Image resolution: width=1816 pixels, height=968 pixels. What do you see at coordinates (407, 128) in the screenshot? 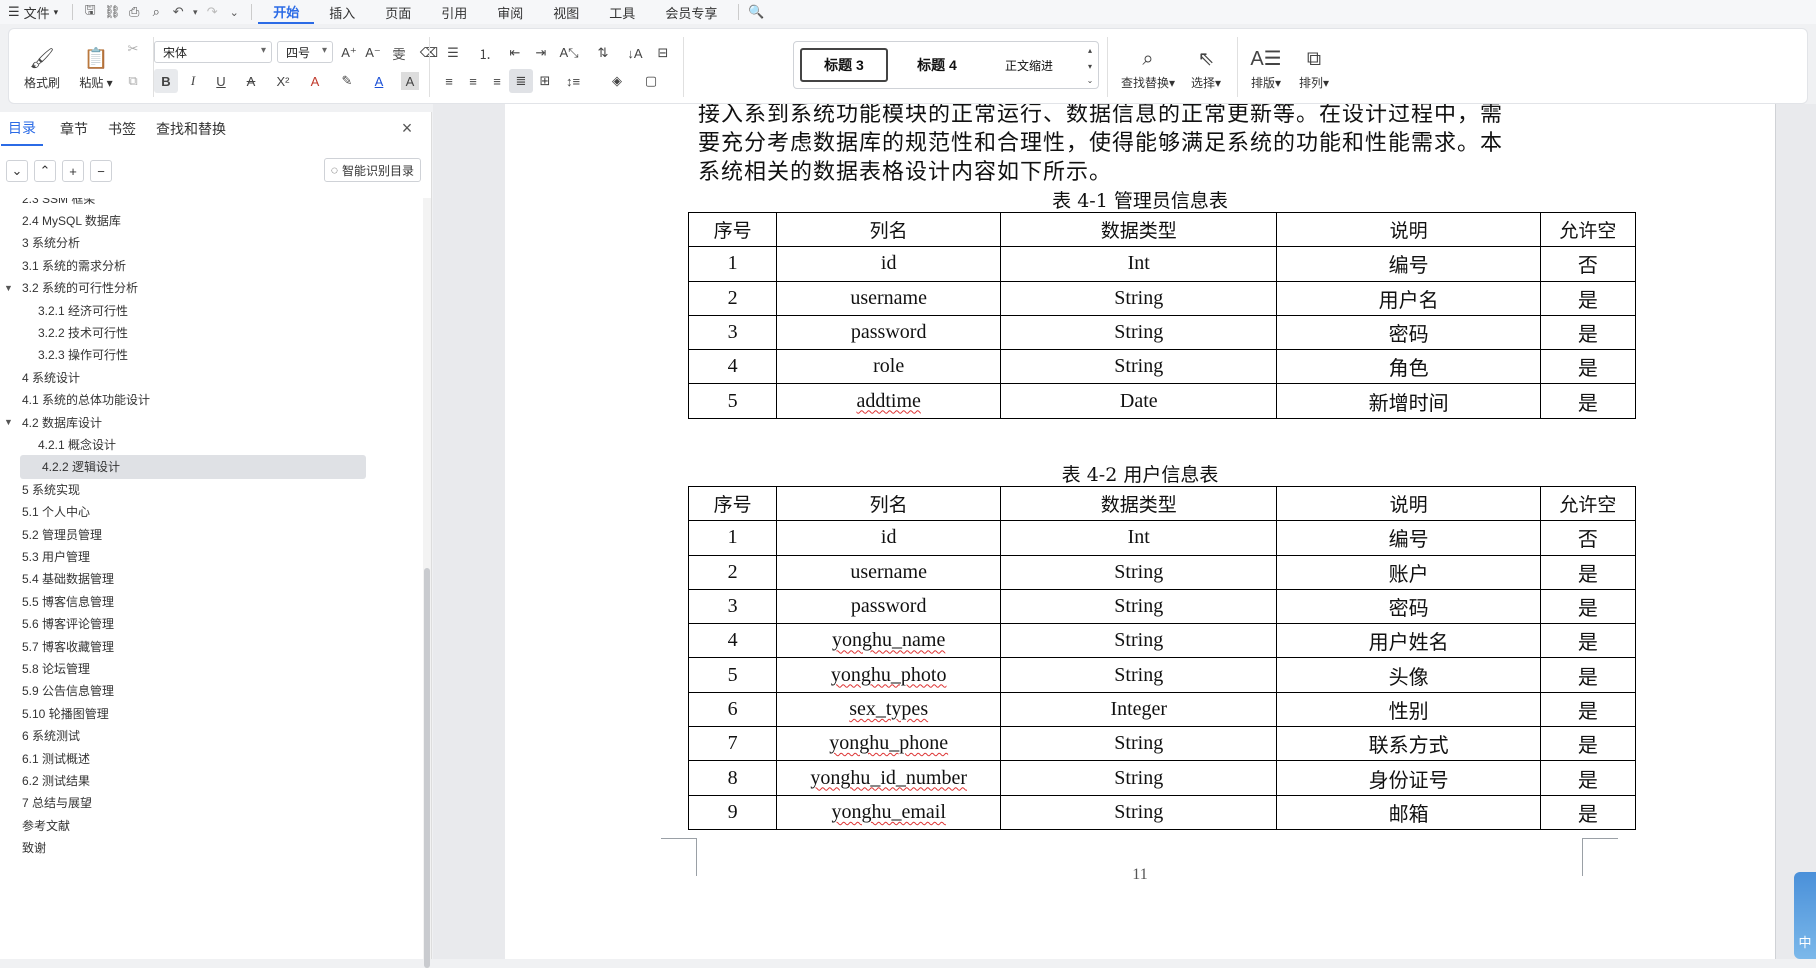
I see `close-icon: ×` at bounding box center [407, 128].